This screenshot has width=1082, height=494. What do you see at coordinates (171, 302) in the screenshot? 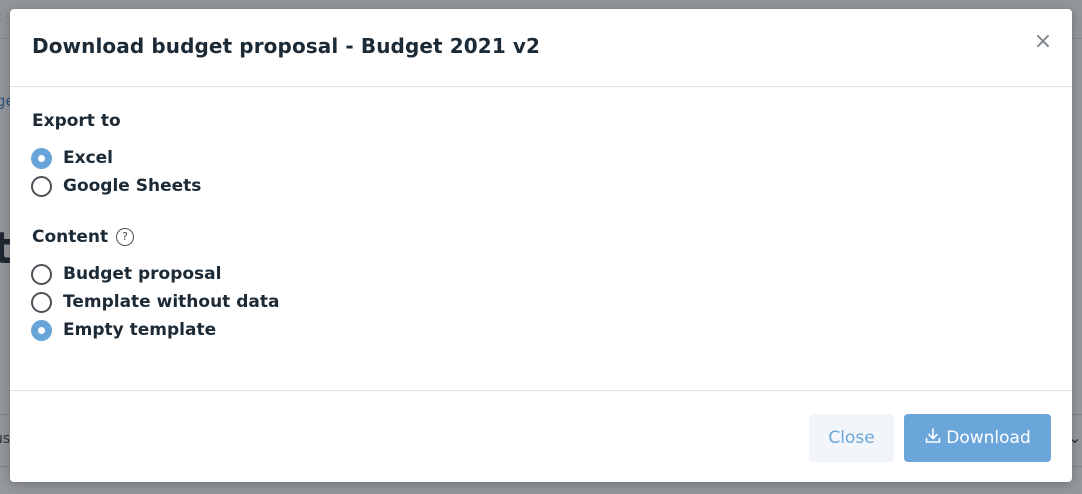
I see `radio-label: Template without data` at bounding box center [171, 302].